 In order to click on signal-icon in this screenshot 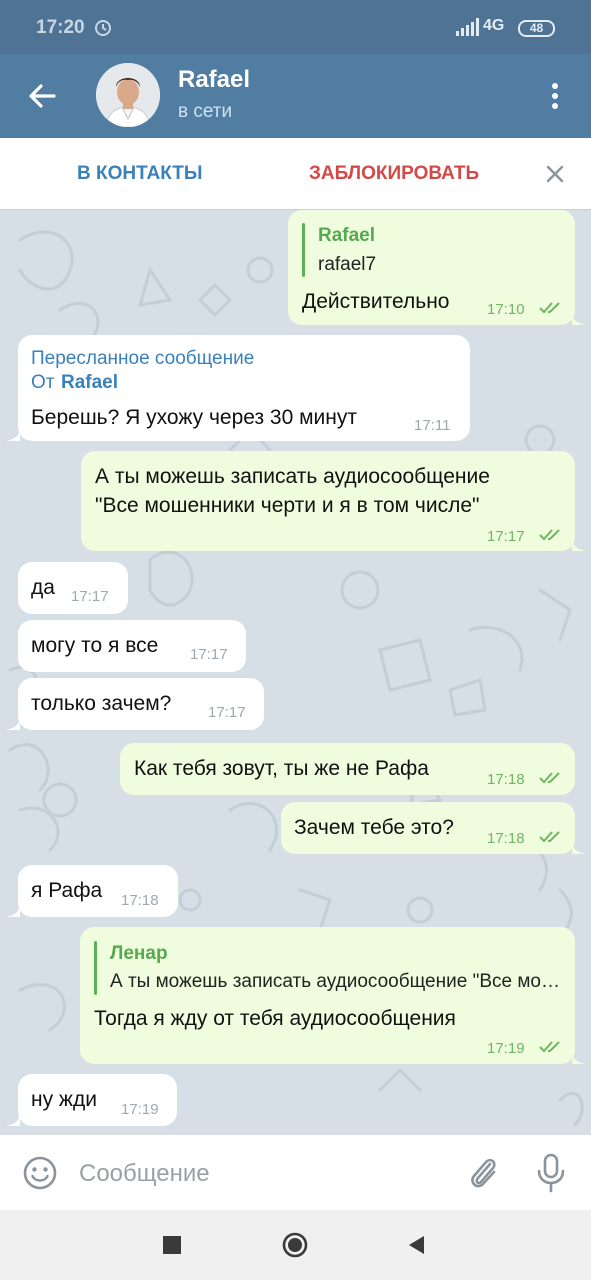, I will do `click(467, 27)`.